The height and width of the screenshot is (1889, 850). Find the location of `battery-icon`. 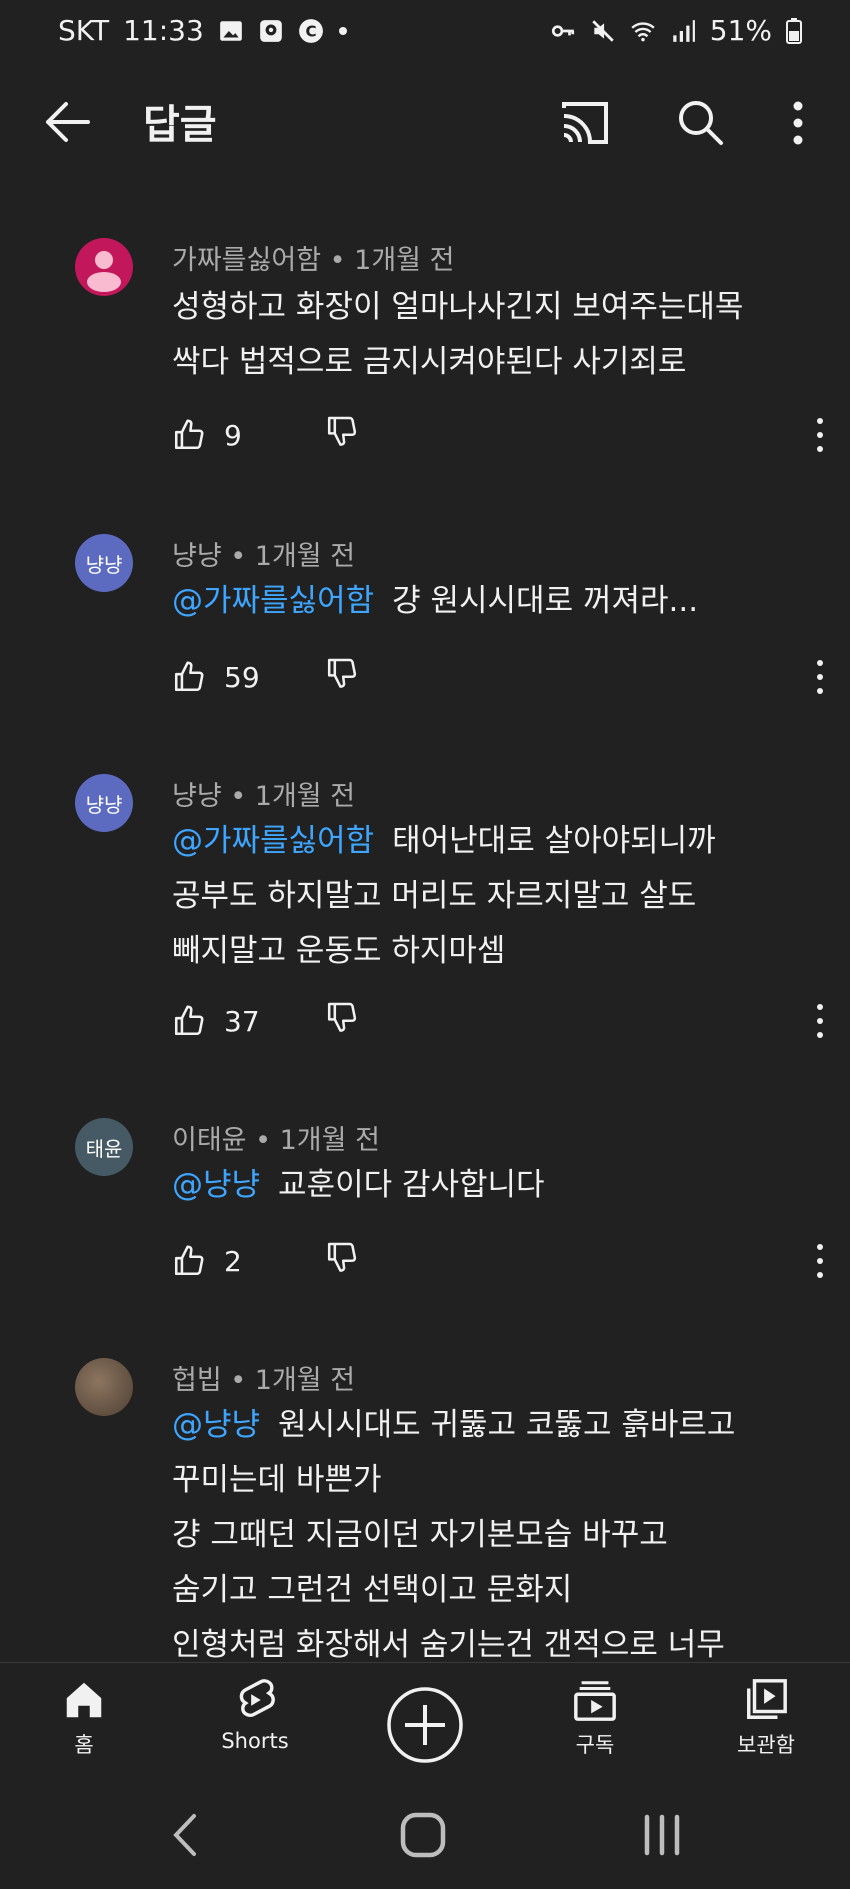

battery-icon is located at coordinates (794, 30).